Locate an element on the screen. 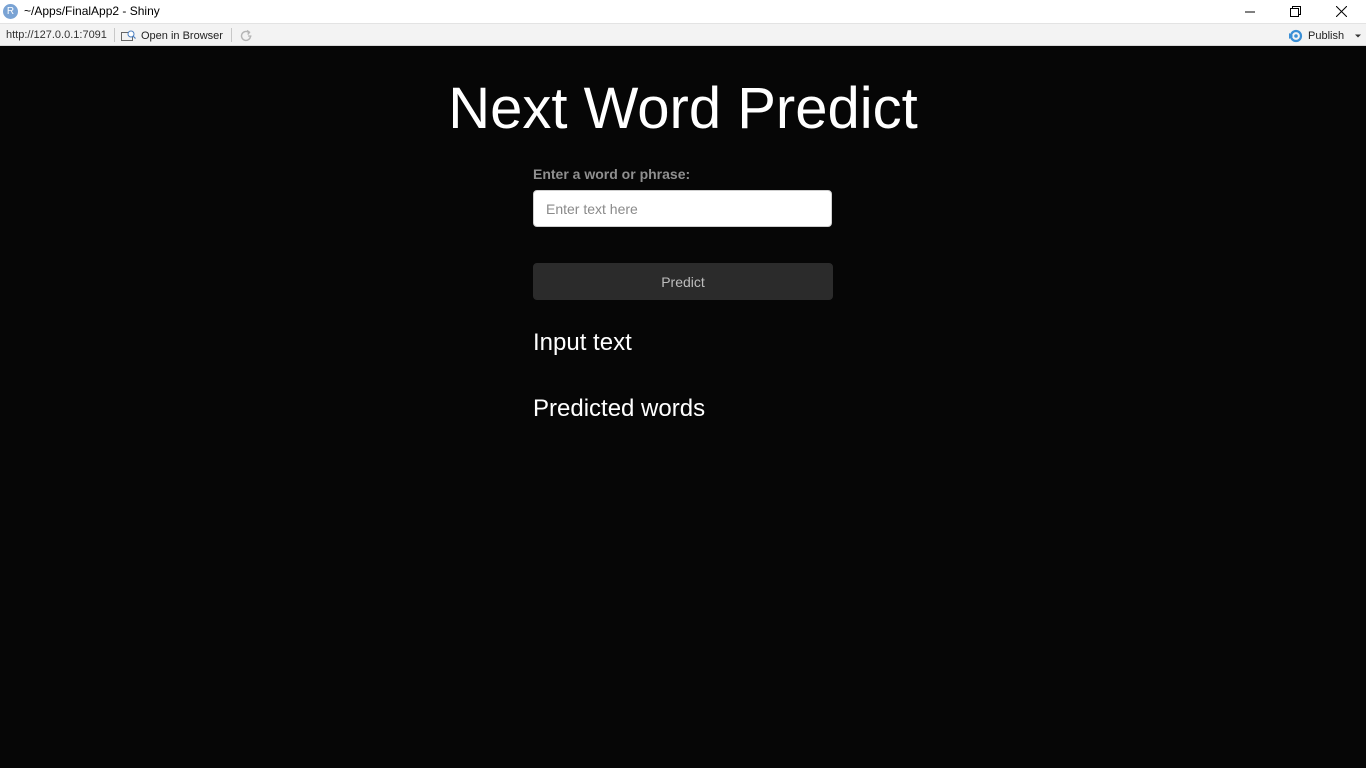 Image resolution: width=1366 pixels, height=768 pixels. url-display: http://127.0.0.1:7091 is located at coordinates (56, 35).